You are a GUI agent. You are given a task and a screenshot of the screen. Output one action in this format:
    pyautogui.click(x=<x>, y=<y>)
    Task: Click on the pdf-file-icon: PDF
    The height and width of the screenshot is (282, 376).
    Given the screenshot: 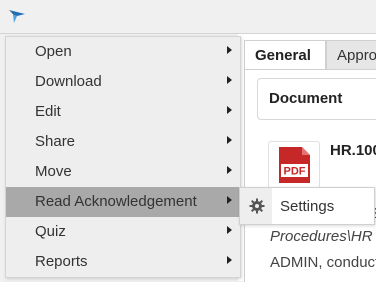 What is the action you would take?
    pyautogui.click(x=294, y=165)
    